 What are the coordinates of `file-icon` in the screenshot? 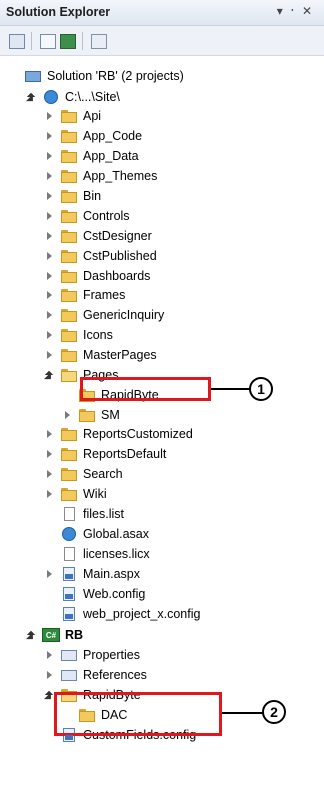 It's located at (69, 514).